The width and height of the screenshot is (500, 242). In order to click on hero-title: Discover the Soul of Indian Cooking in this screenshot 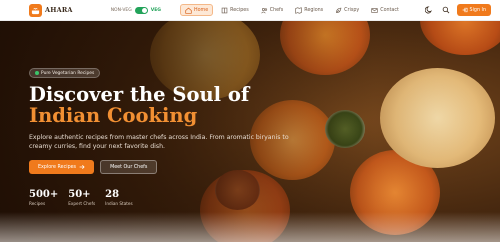, I will do `click(154, 105)`.